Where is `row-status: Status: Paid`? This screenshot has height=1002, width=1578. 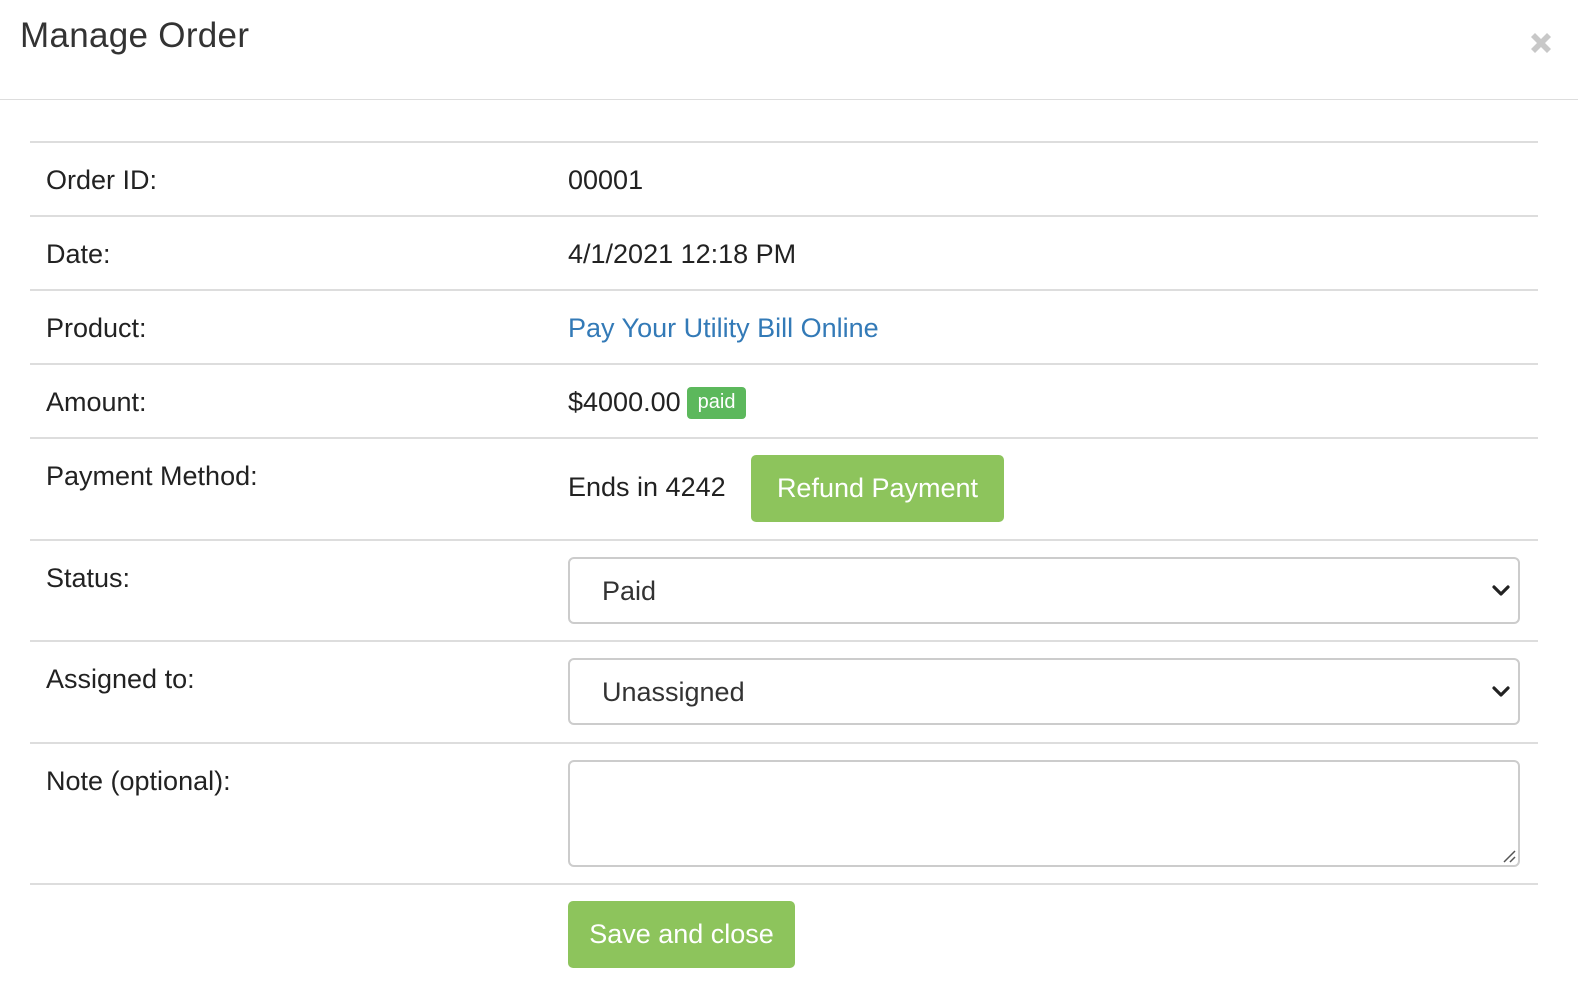 row-status: Status: Paid is located at coordinates (784, 591).